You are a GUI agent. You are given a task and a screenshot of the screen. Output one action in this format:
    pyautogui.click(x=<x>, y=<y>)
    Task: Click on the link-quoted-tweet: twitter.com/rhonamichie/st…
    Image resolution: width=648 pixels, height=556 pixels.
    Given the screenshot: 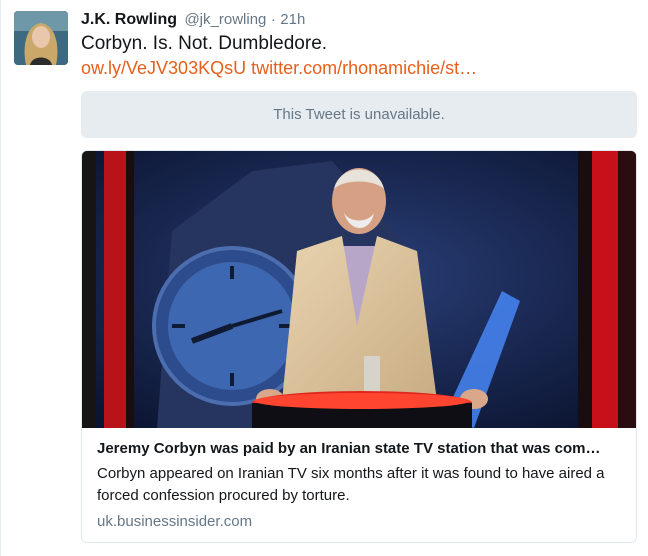 What is the action you would take?
    pyautogui.click(x=364, y=68)
    